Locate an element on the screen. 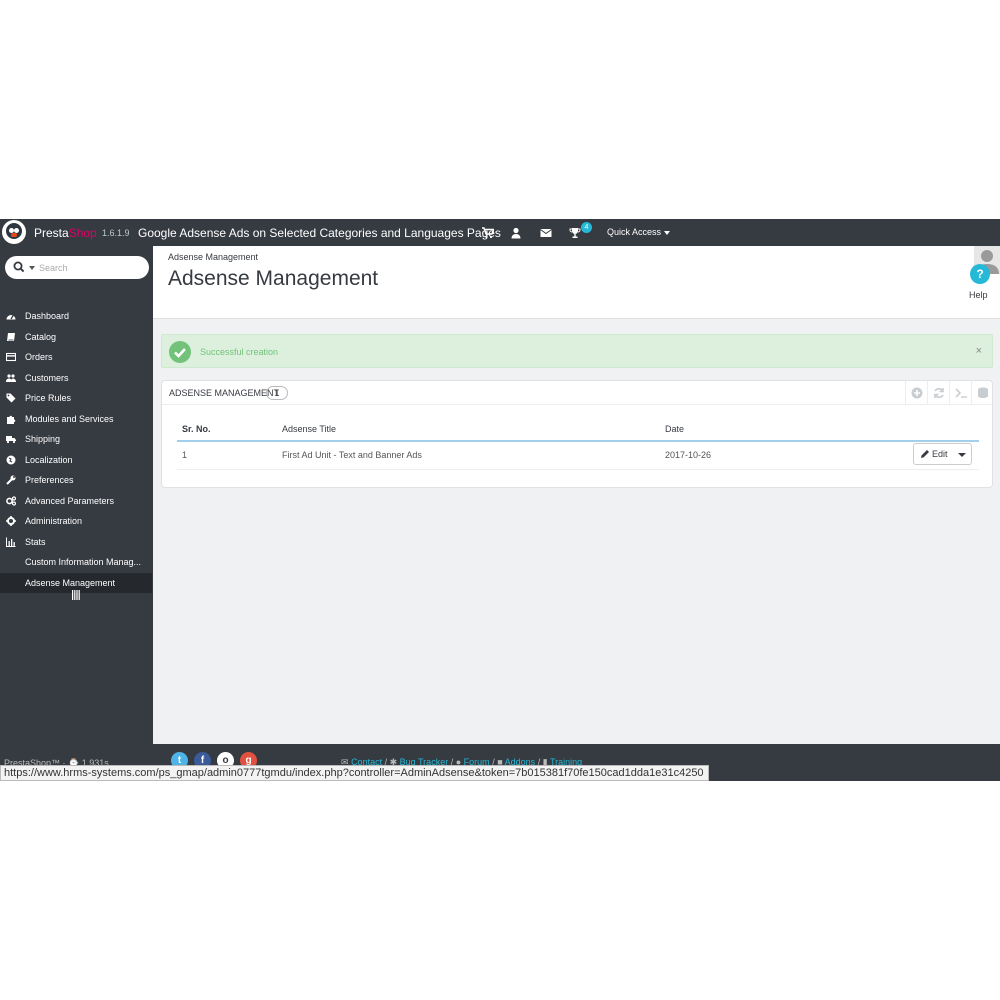  trophy-icon is located at coordinates (575, 233).